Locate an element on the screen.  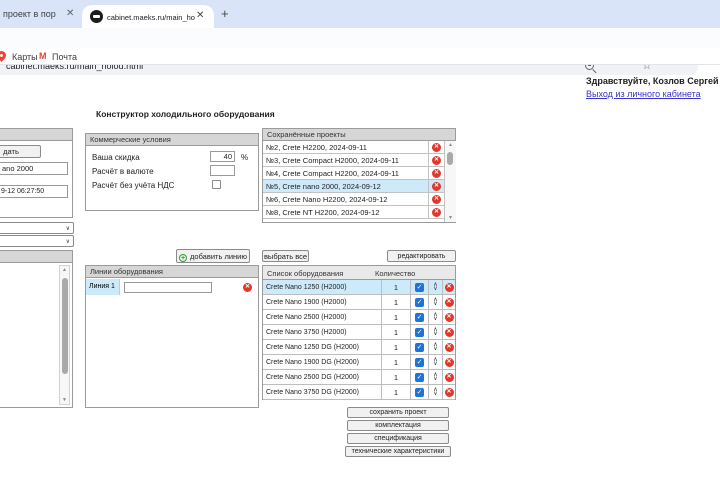
select-all-button: выбрать все is located at coordinates (285, 256).